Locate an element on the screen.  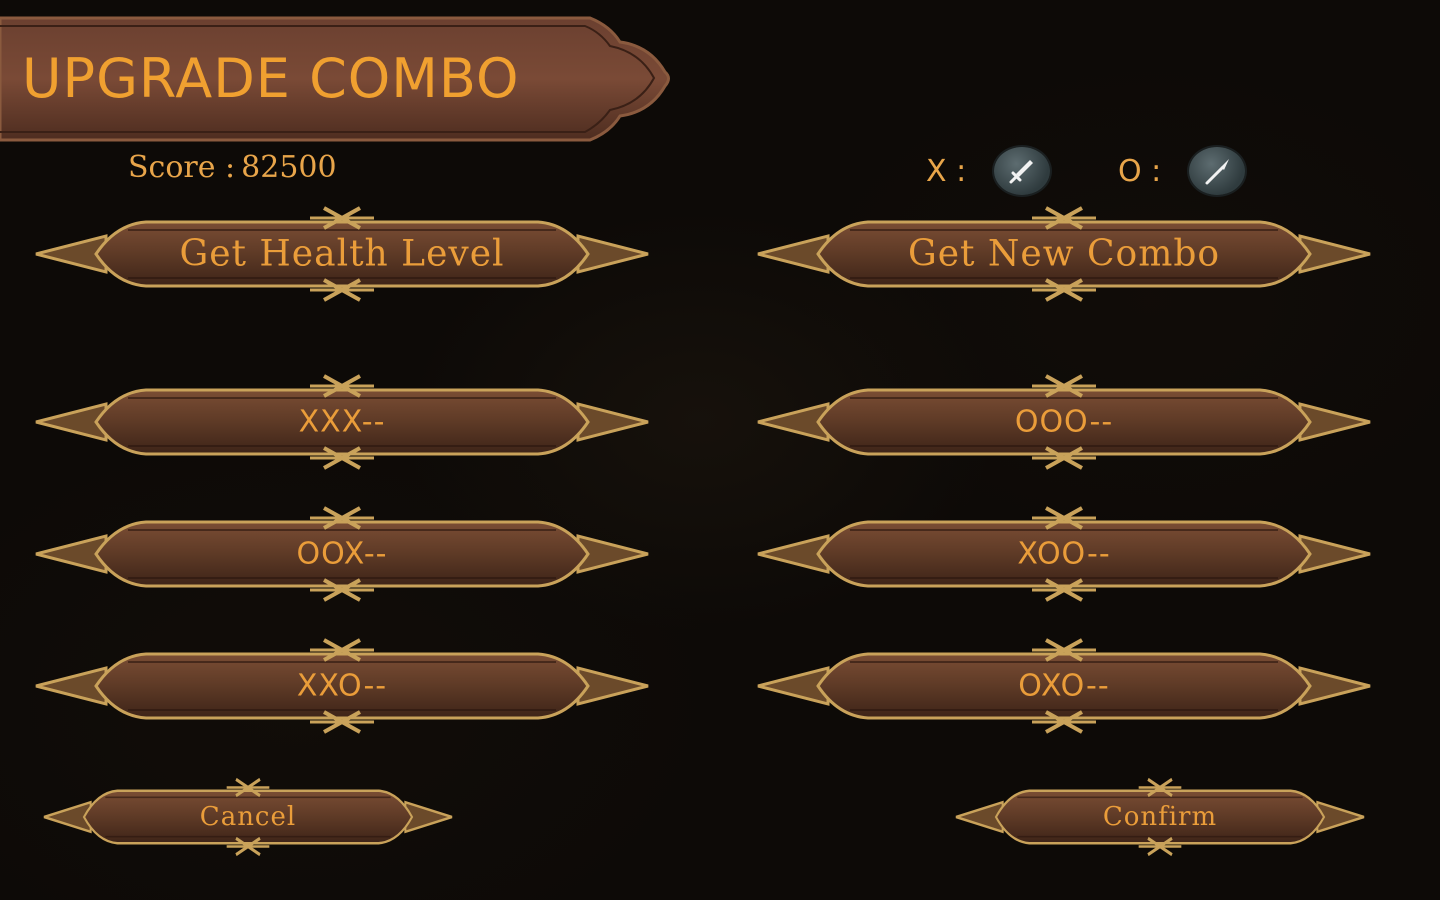
button-label: Get Health Level is located at coordinates (342, 254).